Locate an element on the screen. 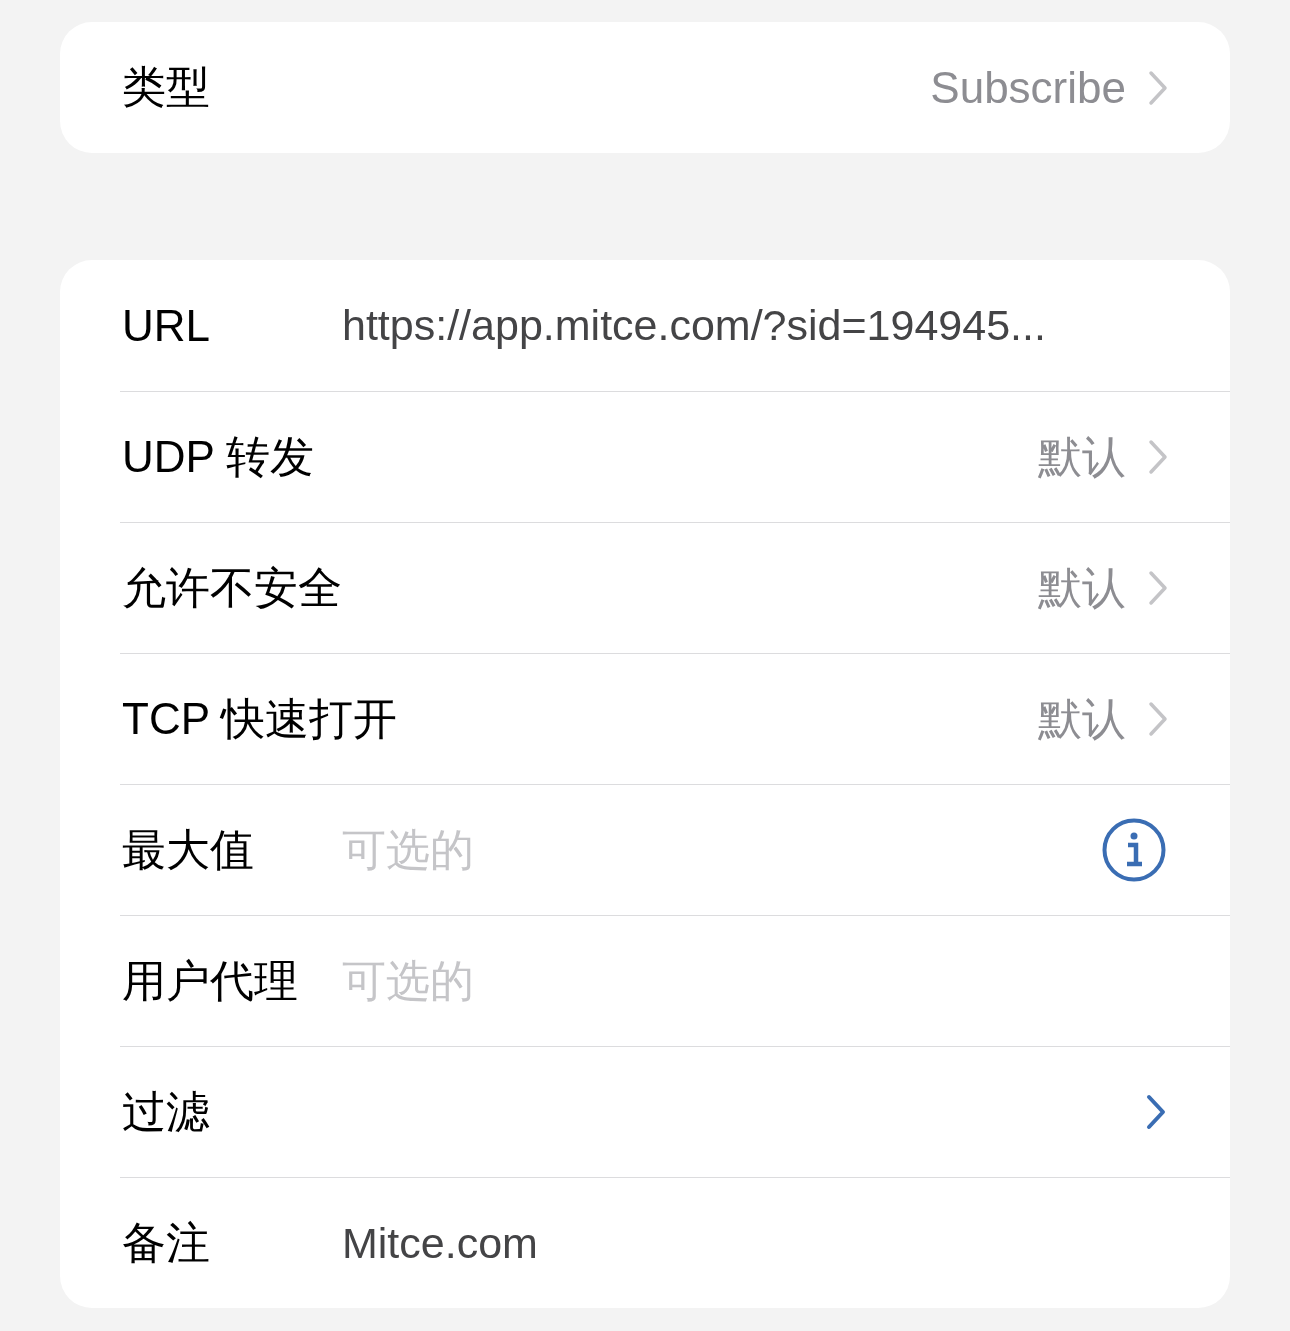  row-label: 允许不安全 is located at coordinates (232, 588).